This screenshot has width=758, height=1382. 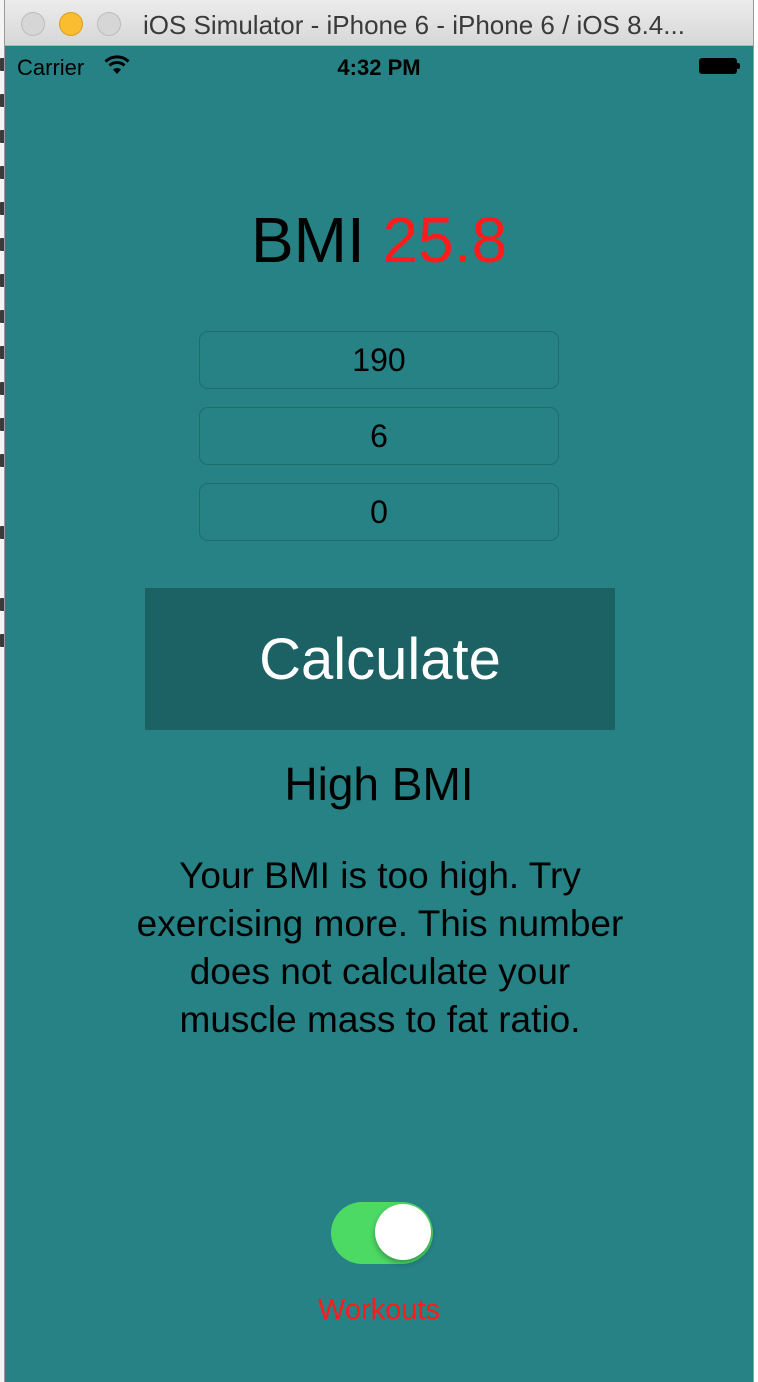 I want to click on height-inches-field, so click(x=379, y=512).